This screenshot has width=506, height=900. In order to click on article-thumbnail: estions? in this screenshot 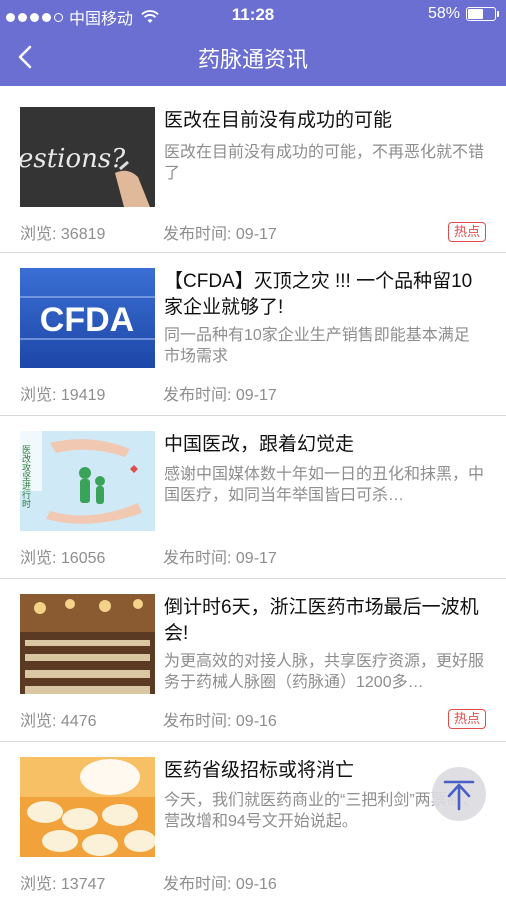, I will do `click(87, 157)`.